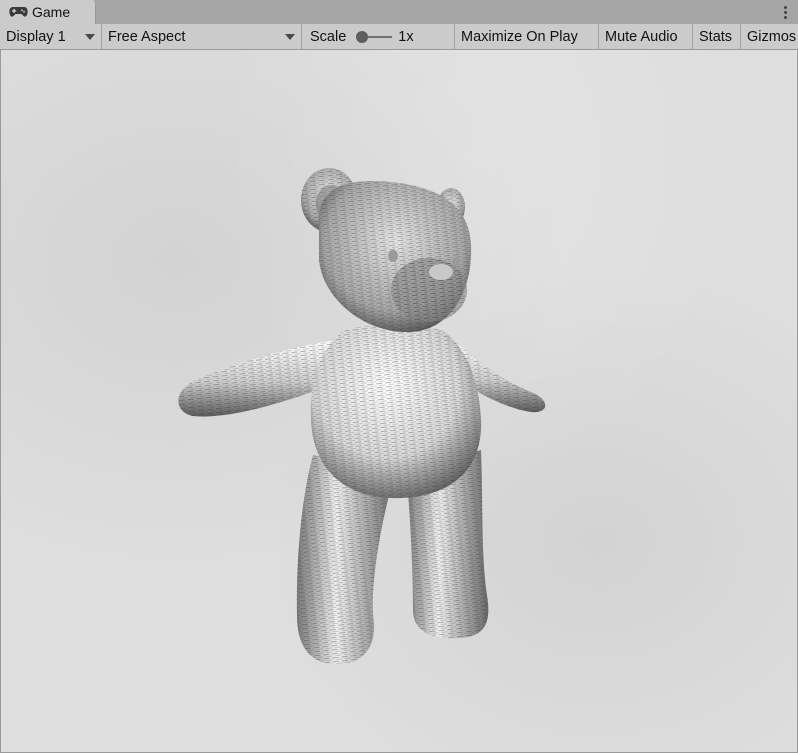  I want to click on scale-slider, so click(374, 36).